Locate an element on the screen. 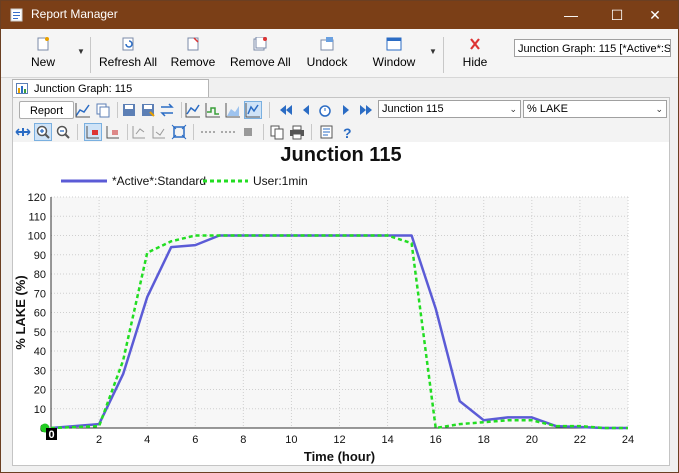 This screenshot has height=473, width=679. y-tick-label: 120 is located at coordinates (37, 198).